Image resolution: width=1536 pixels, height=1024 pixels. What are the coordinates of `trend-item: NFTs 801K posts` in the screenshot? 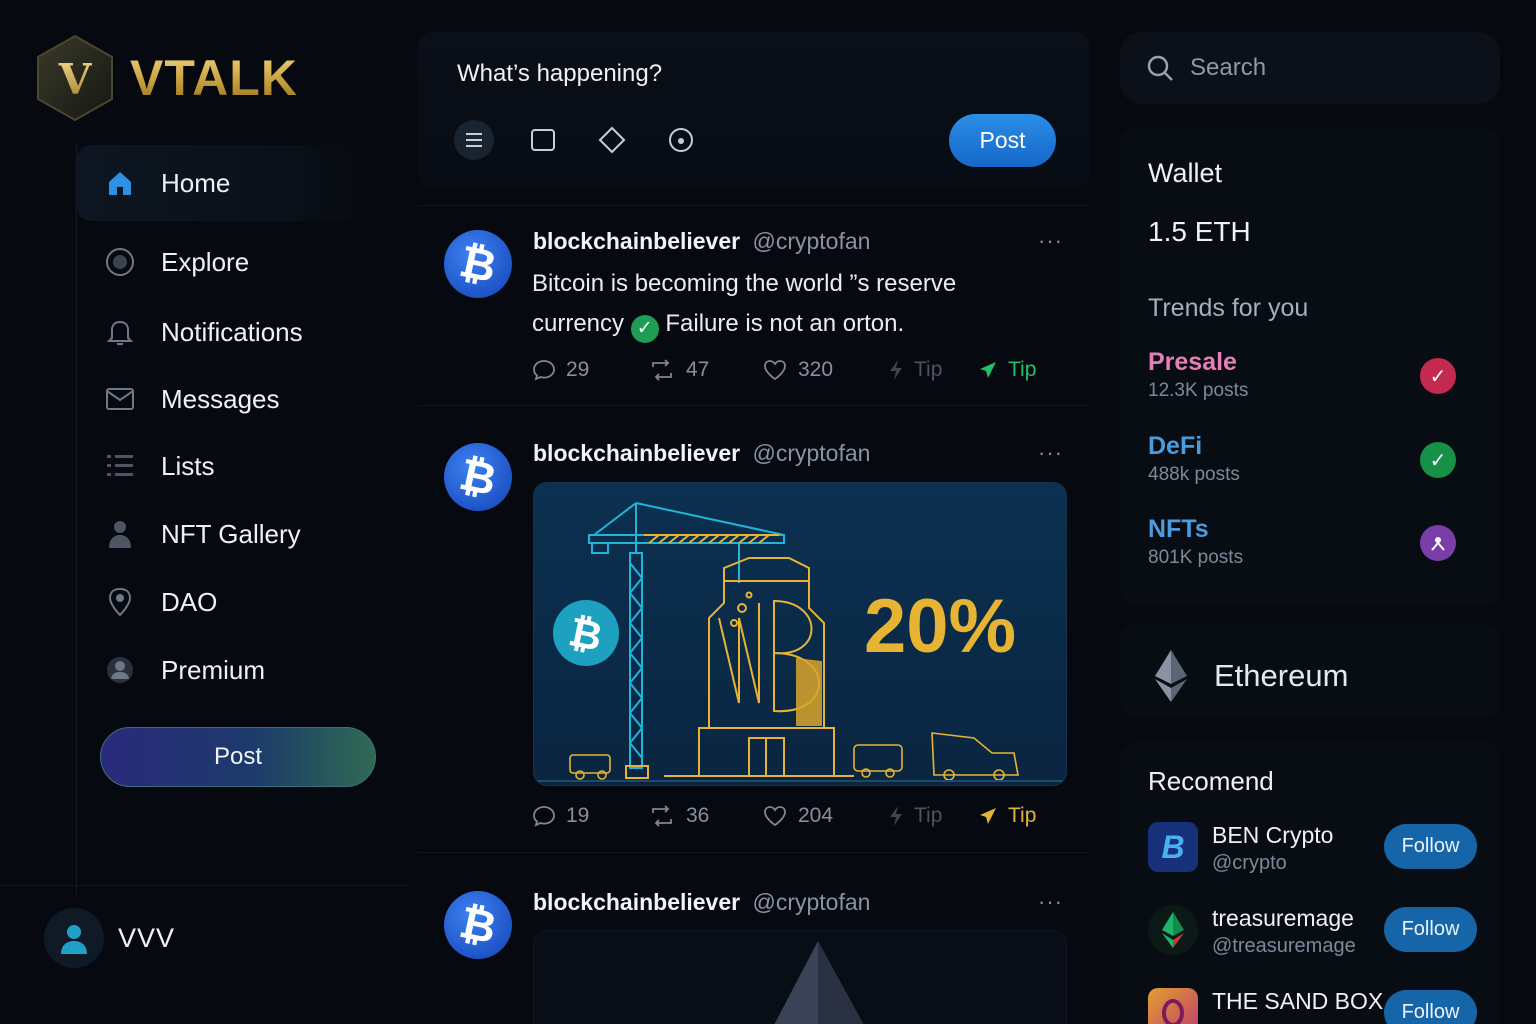 It's located at (1308, 542).